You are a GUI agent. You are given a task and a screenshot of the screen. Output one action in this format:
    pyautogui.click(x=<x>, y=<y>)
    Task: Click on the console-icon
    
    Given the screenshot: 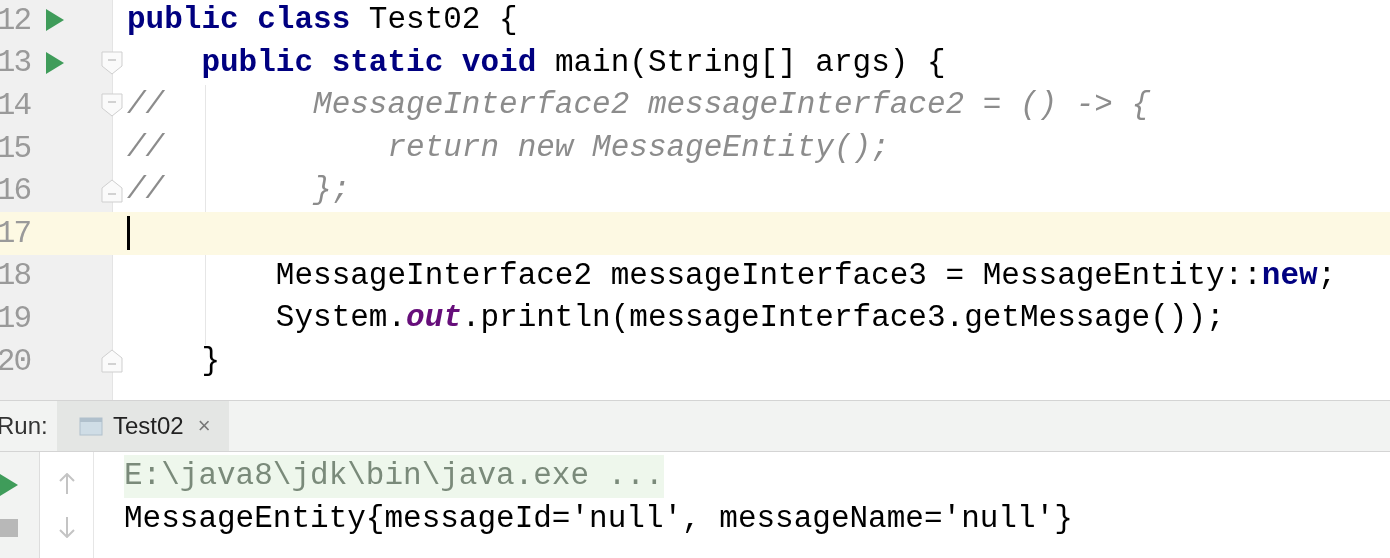 What is the action you would take?
    pyautogui.click(x=91, y=426)
    